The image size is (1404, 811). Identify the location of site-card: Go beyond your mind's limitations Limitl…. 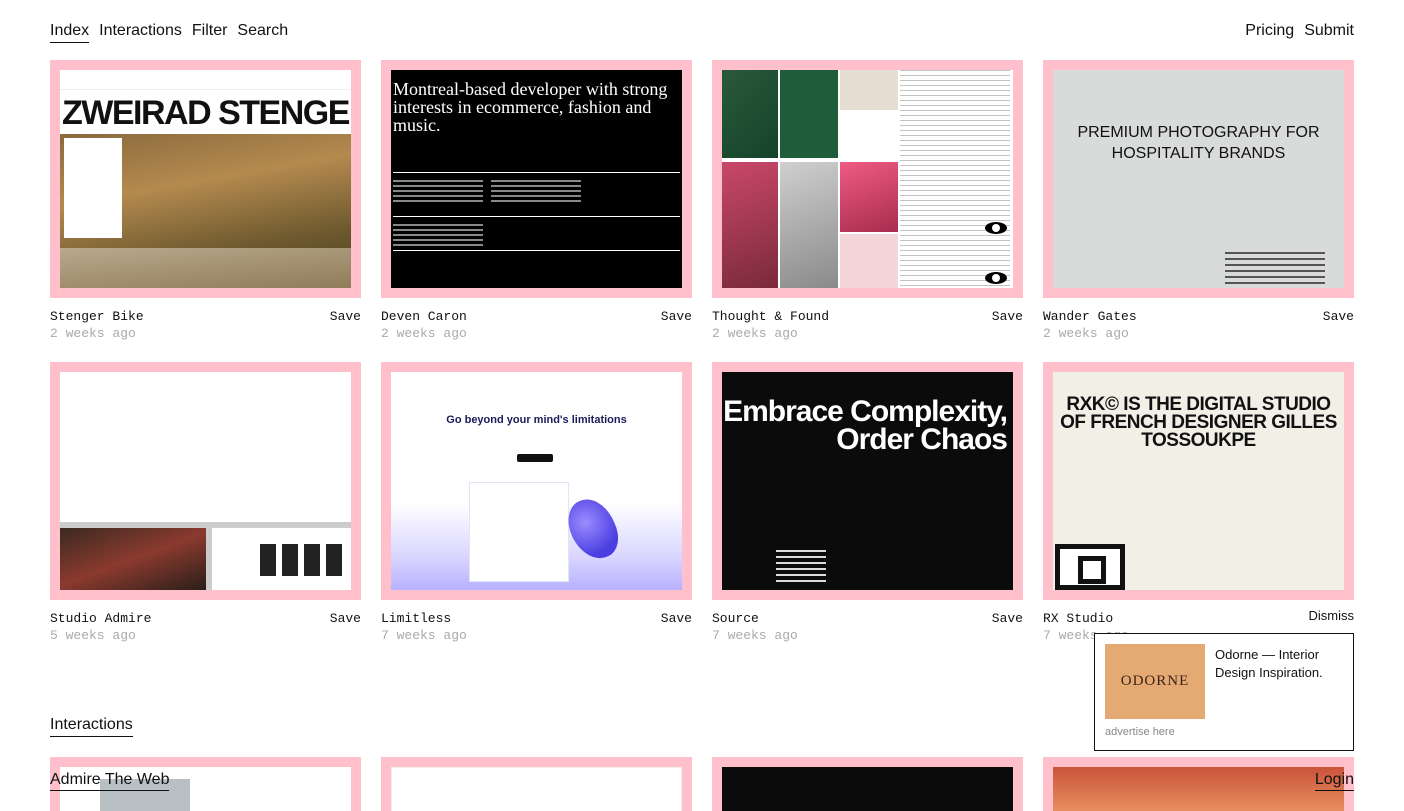
(536, 506).